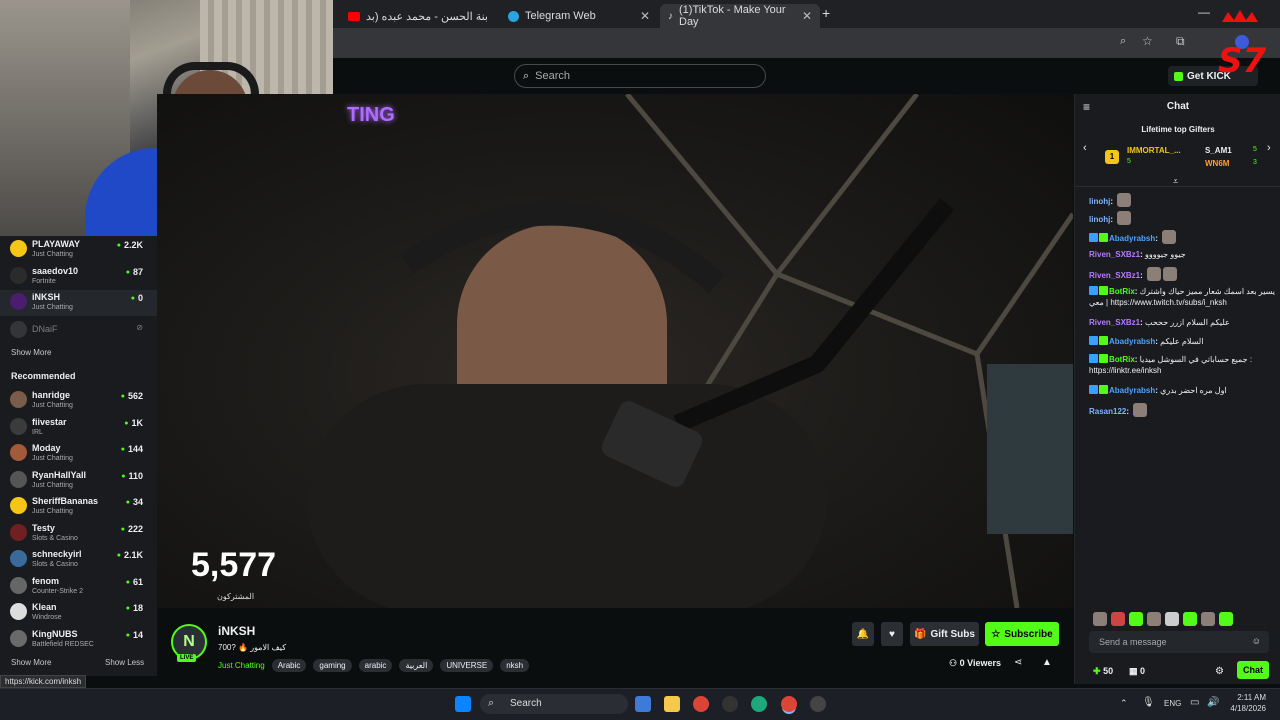 The image size is (1280, 720). What do you see at coordinates (78, 534) in the screenshot?
I see `sidebar-item-recommended: Testy Slots & Casino 222` at bounding box center [78, 534].